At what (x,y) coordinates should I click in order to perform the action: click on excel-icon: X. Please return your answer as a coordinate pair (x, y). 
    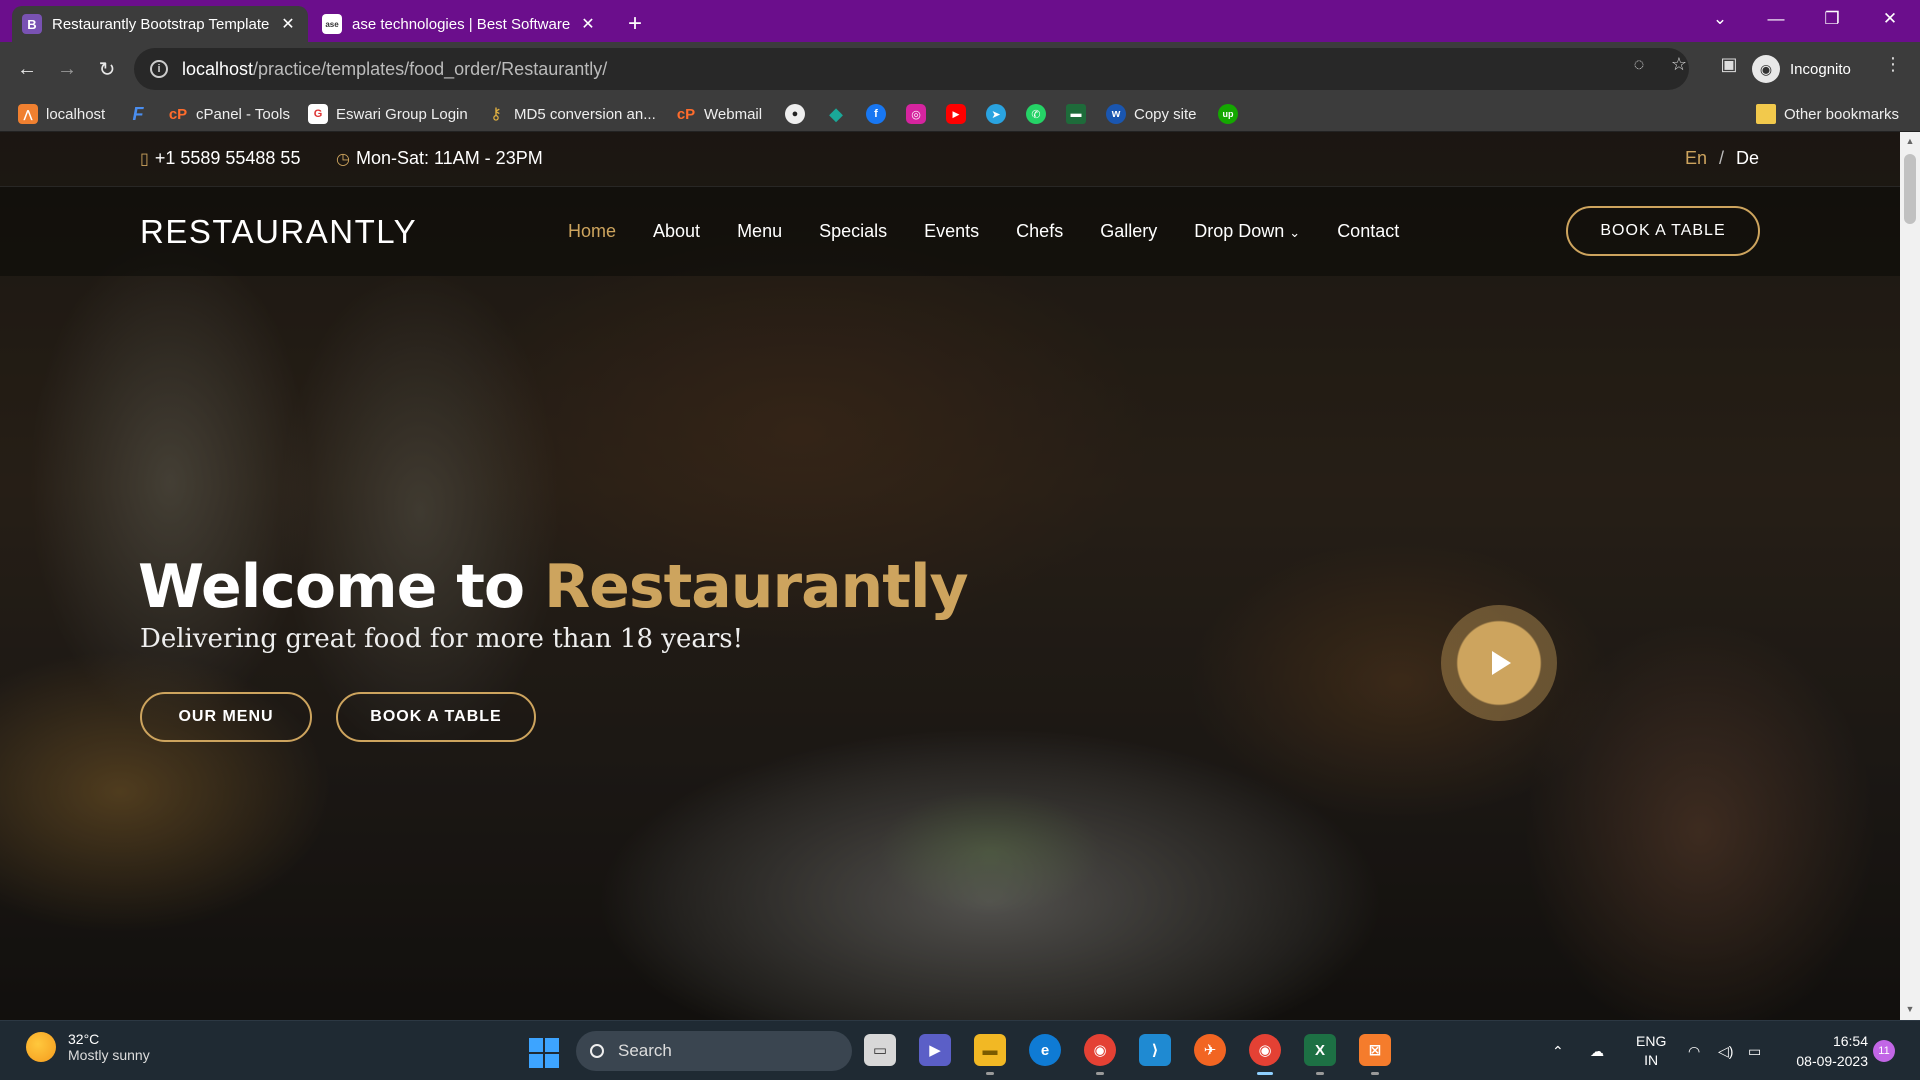
    Looking at the image, I should click on (1320, 1054).